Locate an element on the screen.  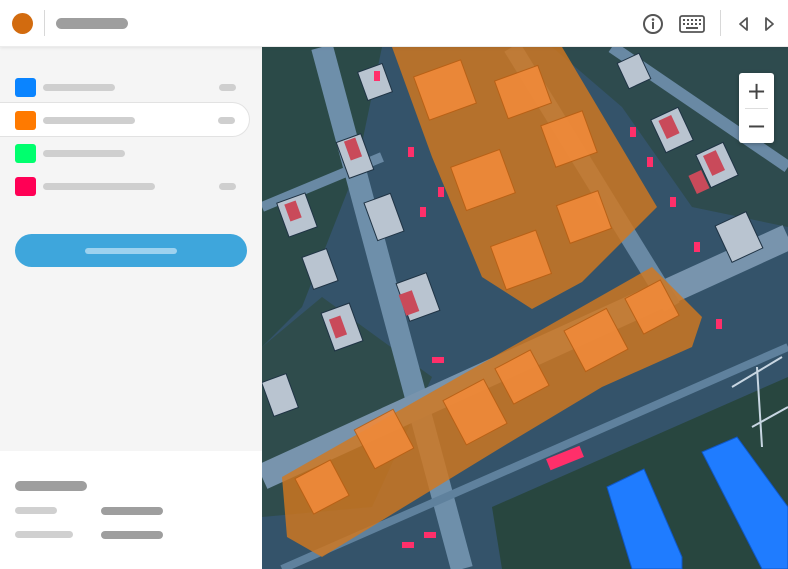
info-icon is located at coordinates (653, 24).